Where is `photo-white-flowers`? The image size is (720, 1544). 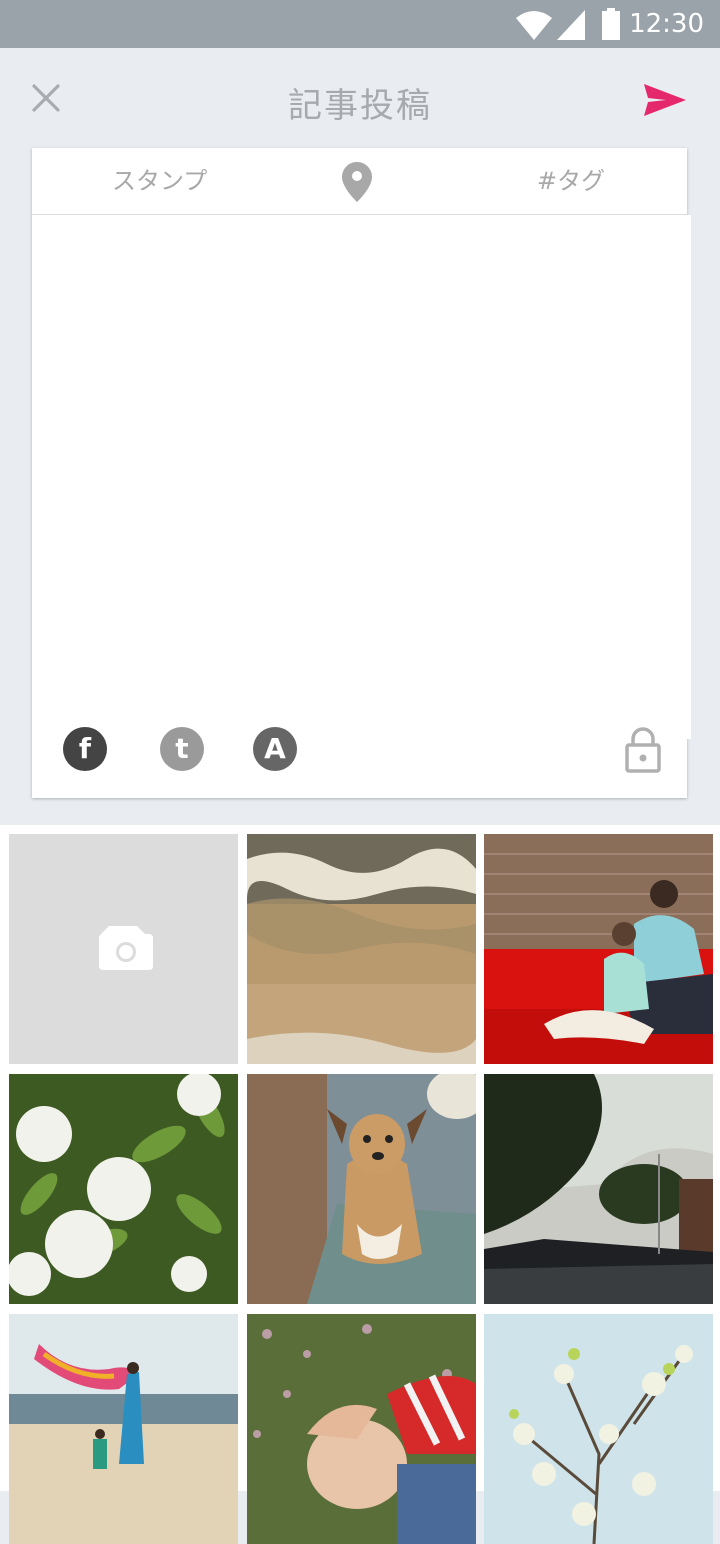 photo-white-flowers is located at coordinates (123, 1189).